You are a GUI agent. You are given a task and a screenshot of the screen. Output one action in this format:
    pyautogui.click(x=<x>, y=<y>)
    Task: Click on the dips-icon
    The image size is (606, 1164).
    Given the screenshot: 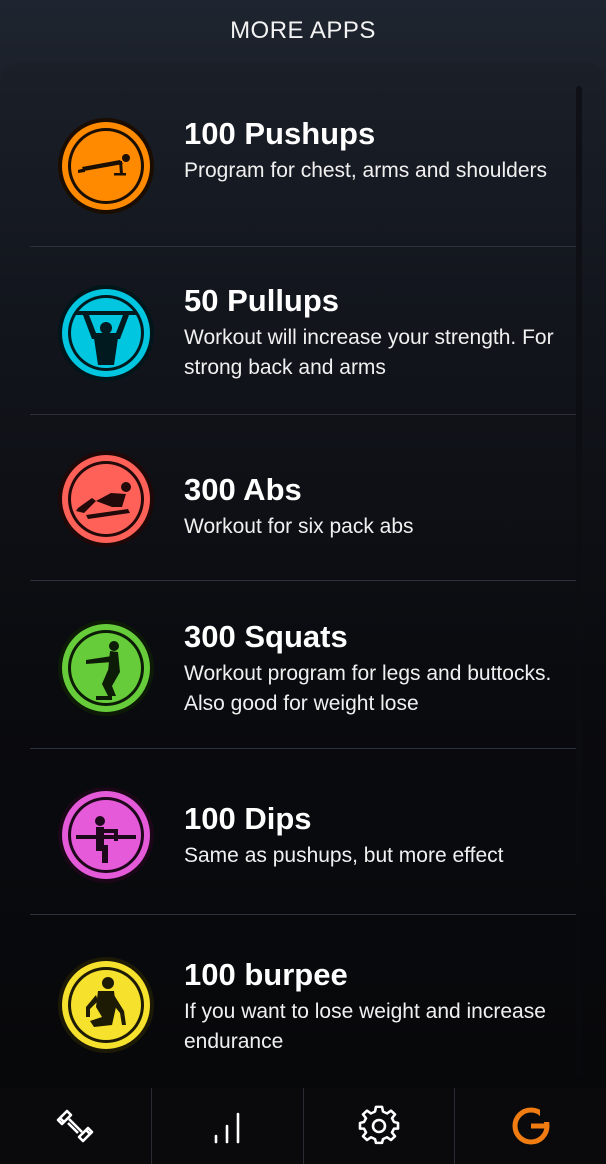 What is the action you would take?
    pyautogui.click(x=106, y=835)
    